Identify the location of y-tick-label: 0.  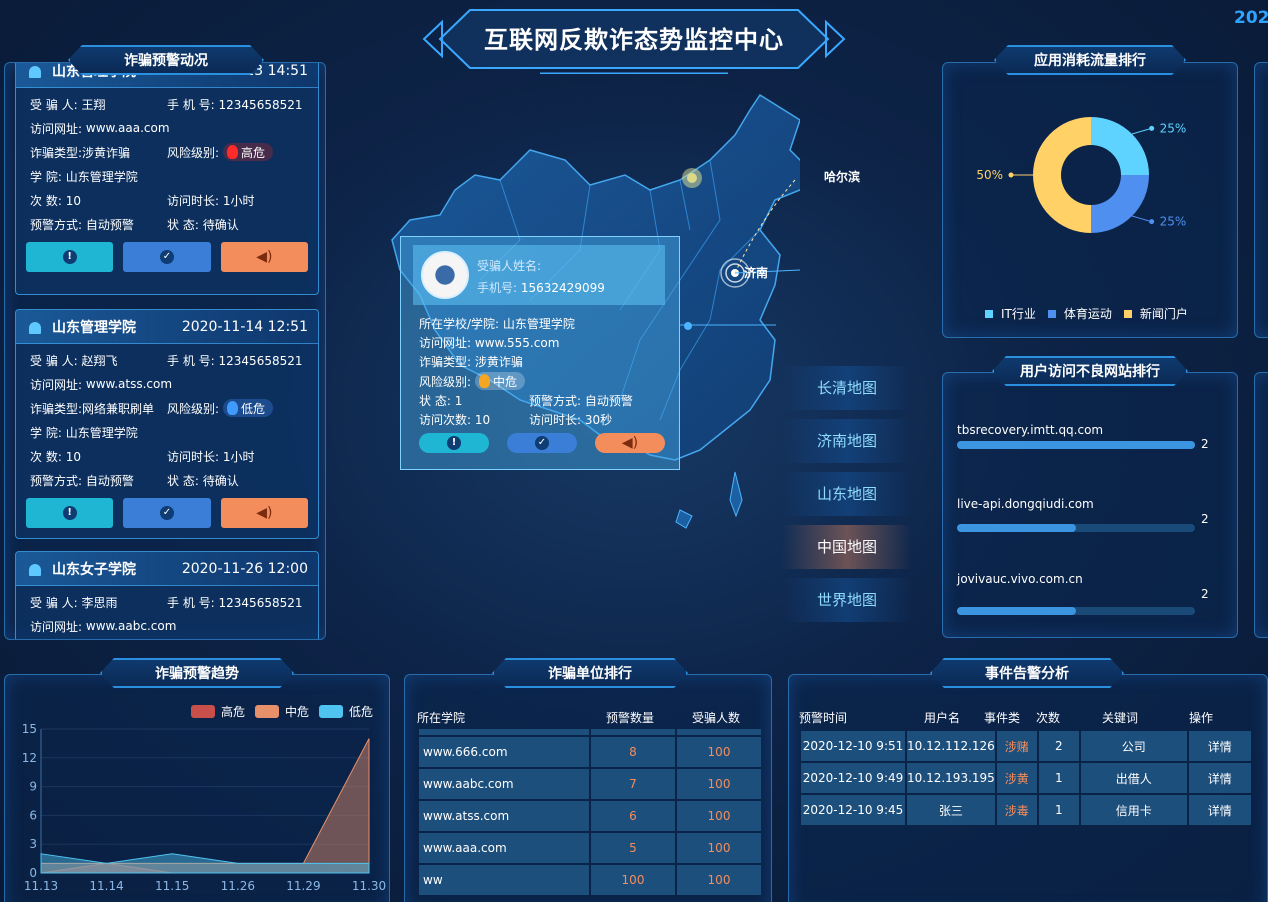
(33, 873).